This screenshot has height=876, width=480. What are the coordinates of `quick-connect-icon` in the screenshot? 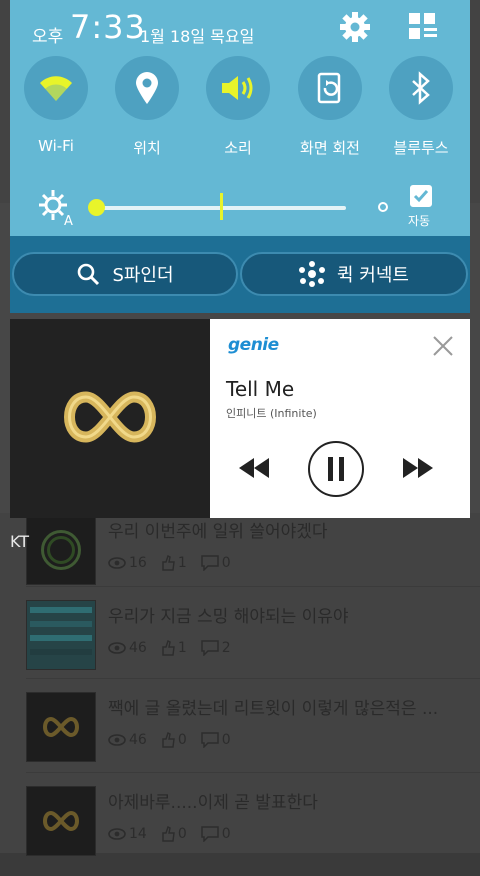 It's located at (312, 274).